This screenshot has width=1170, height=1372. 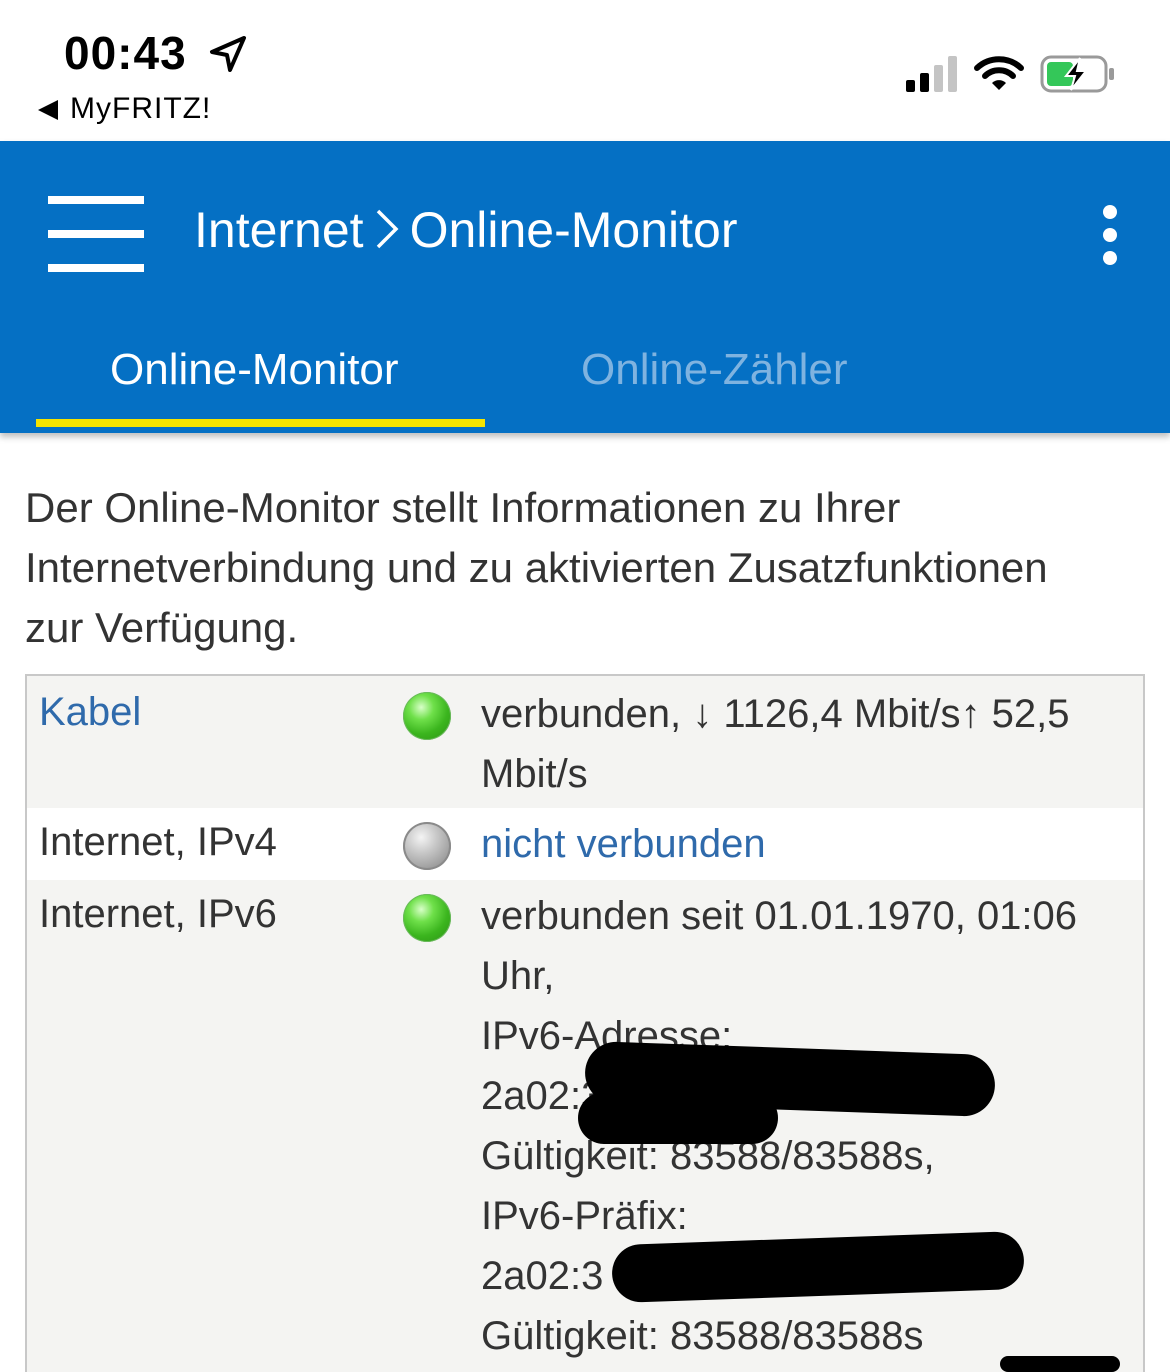 I want to click on more-options-button, so click(x=1110, y=235).